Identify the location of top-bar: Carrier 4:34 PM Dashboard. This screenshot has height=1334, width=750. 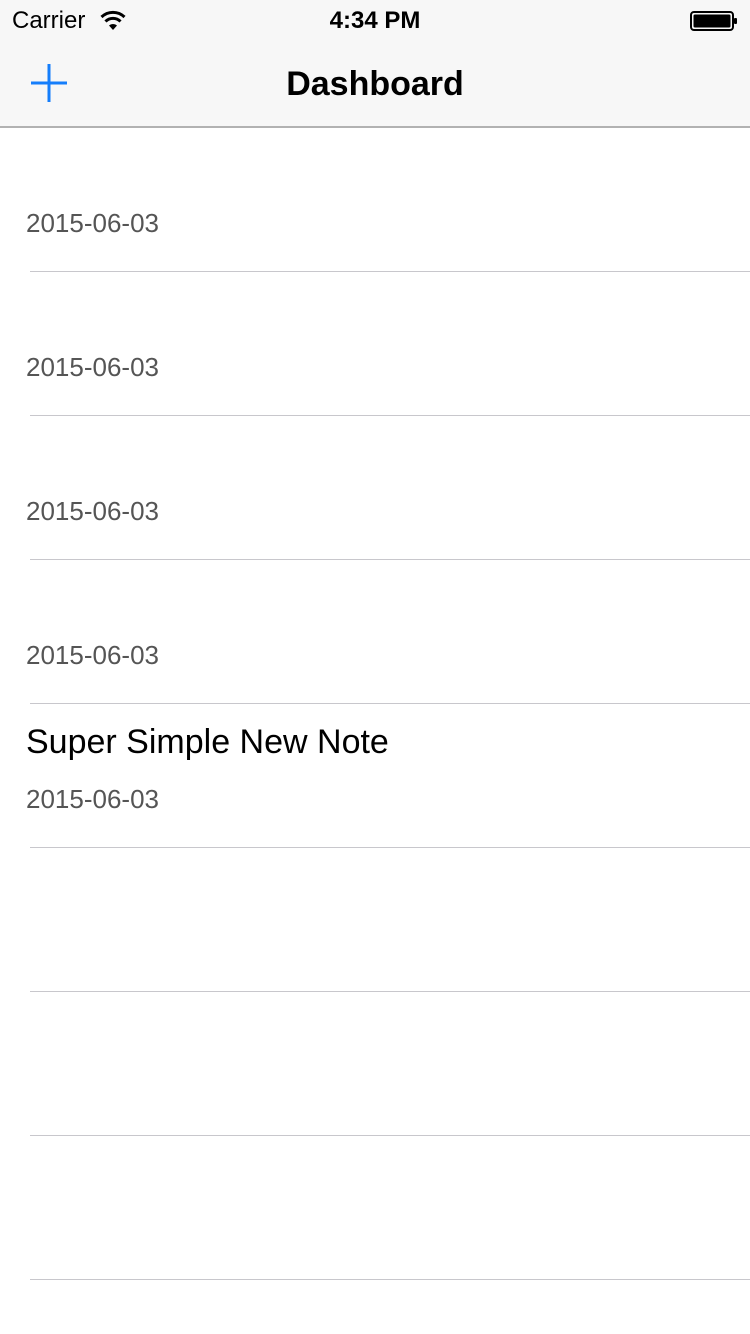
(375, 64).